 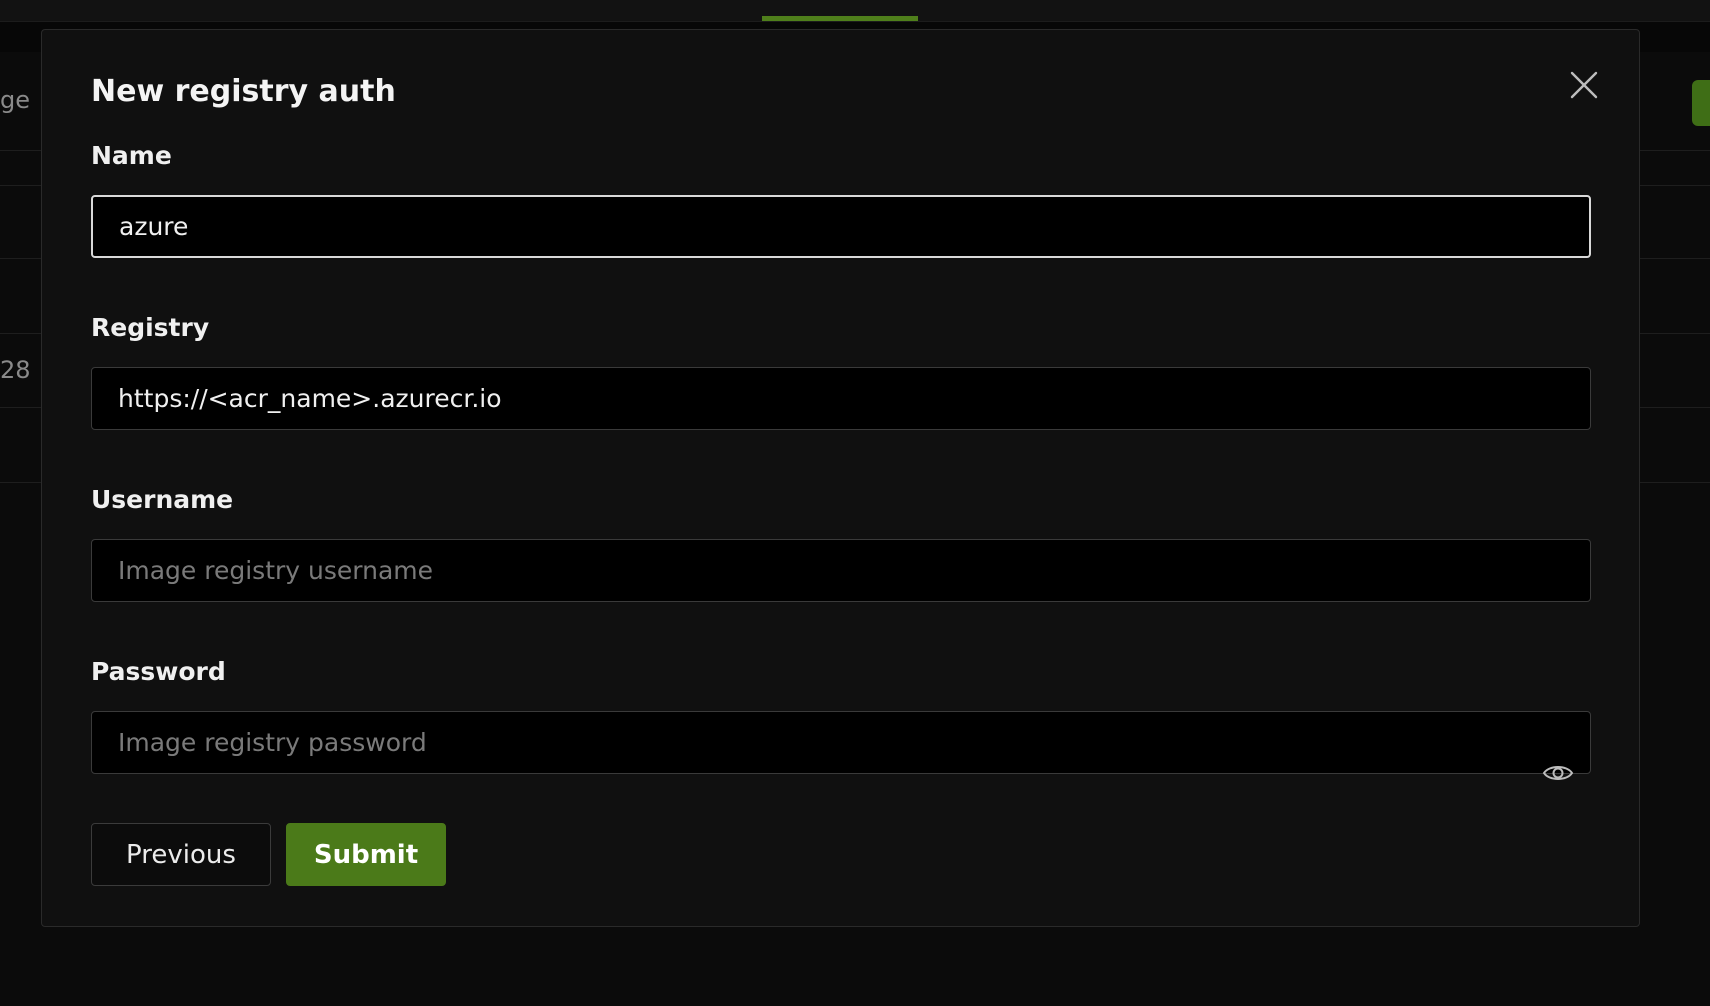 What do you see at coordinates (841, 742) in the screenshot?
I see `password-input` at bounding box center [841, 742].